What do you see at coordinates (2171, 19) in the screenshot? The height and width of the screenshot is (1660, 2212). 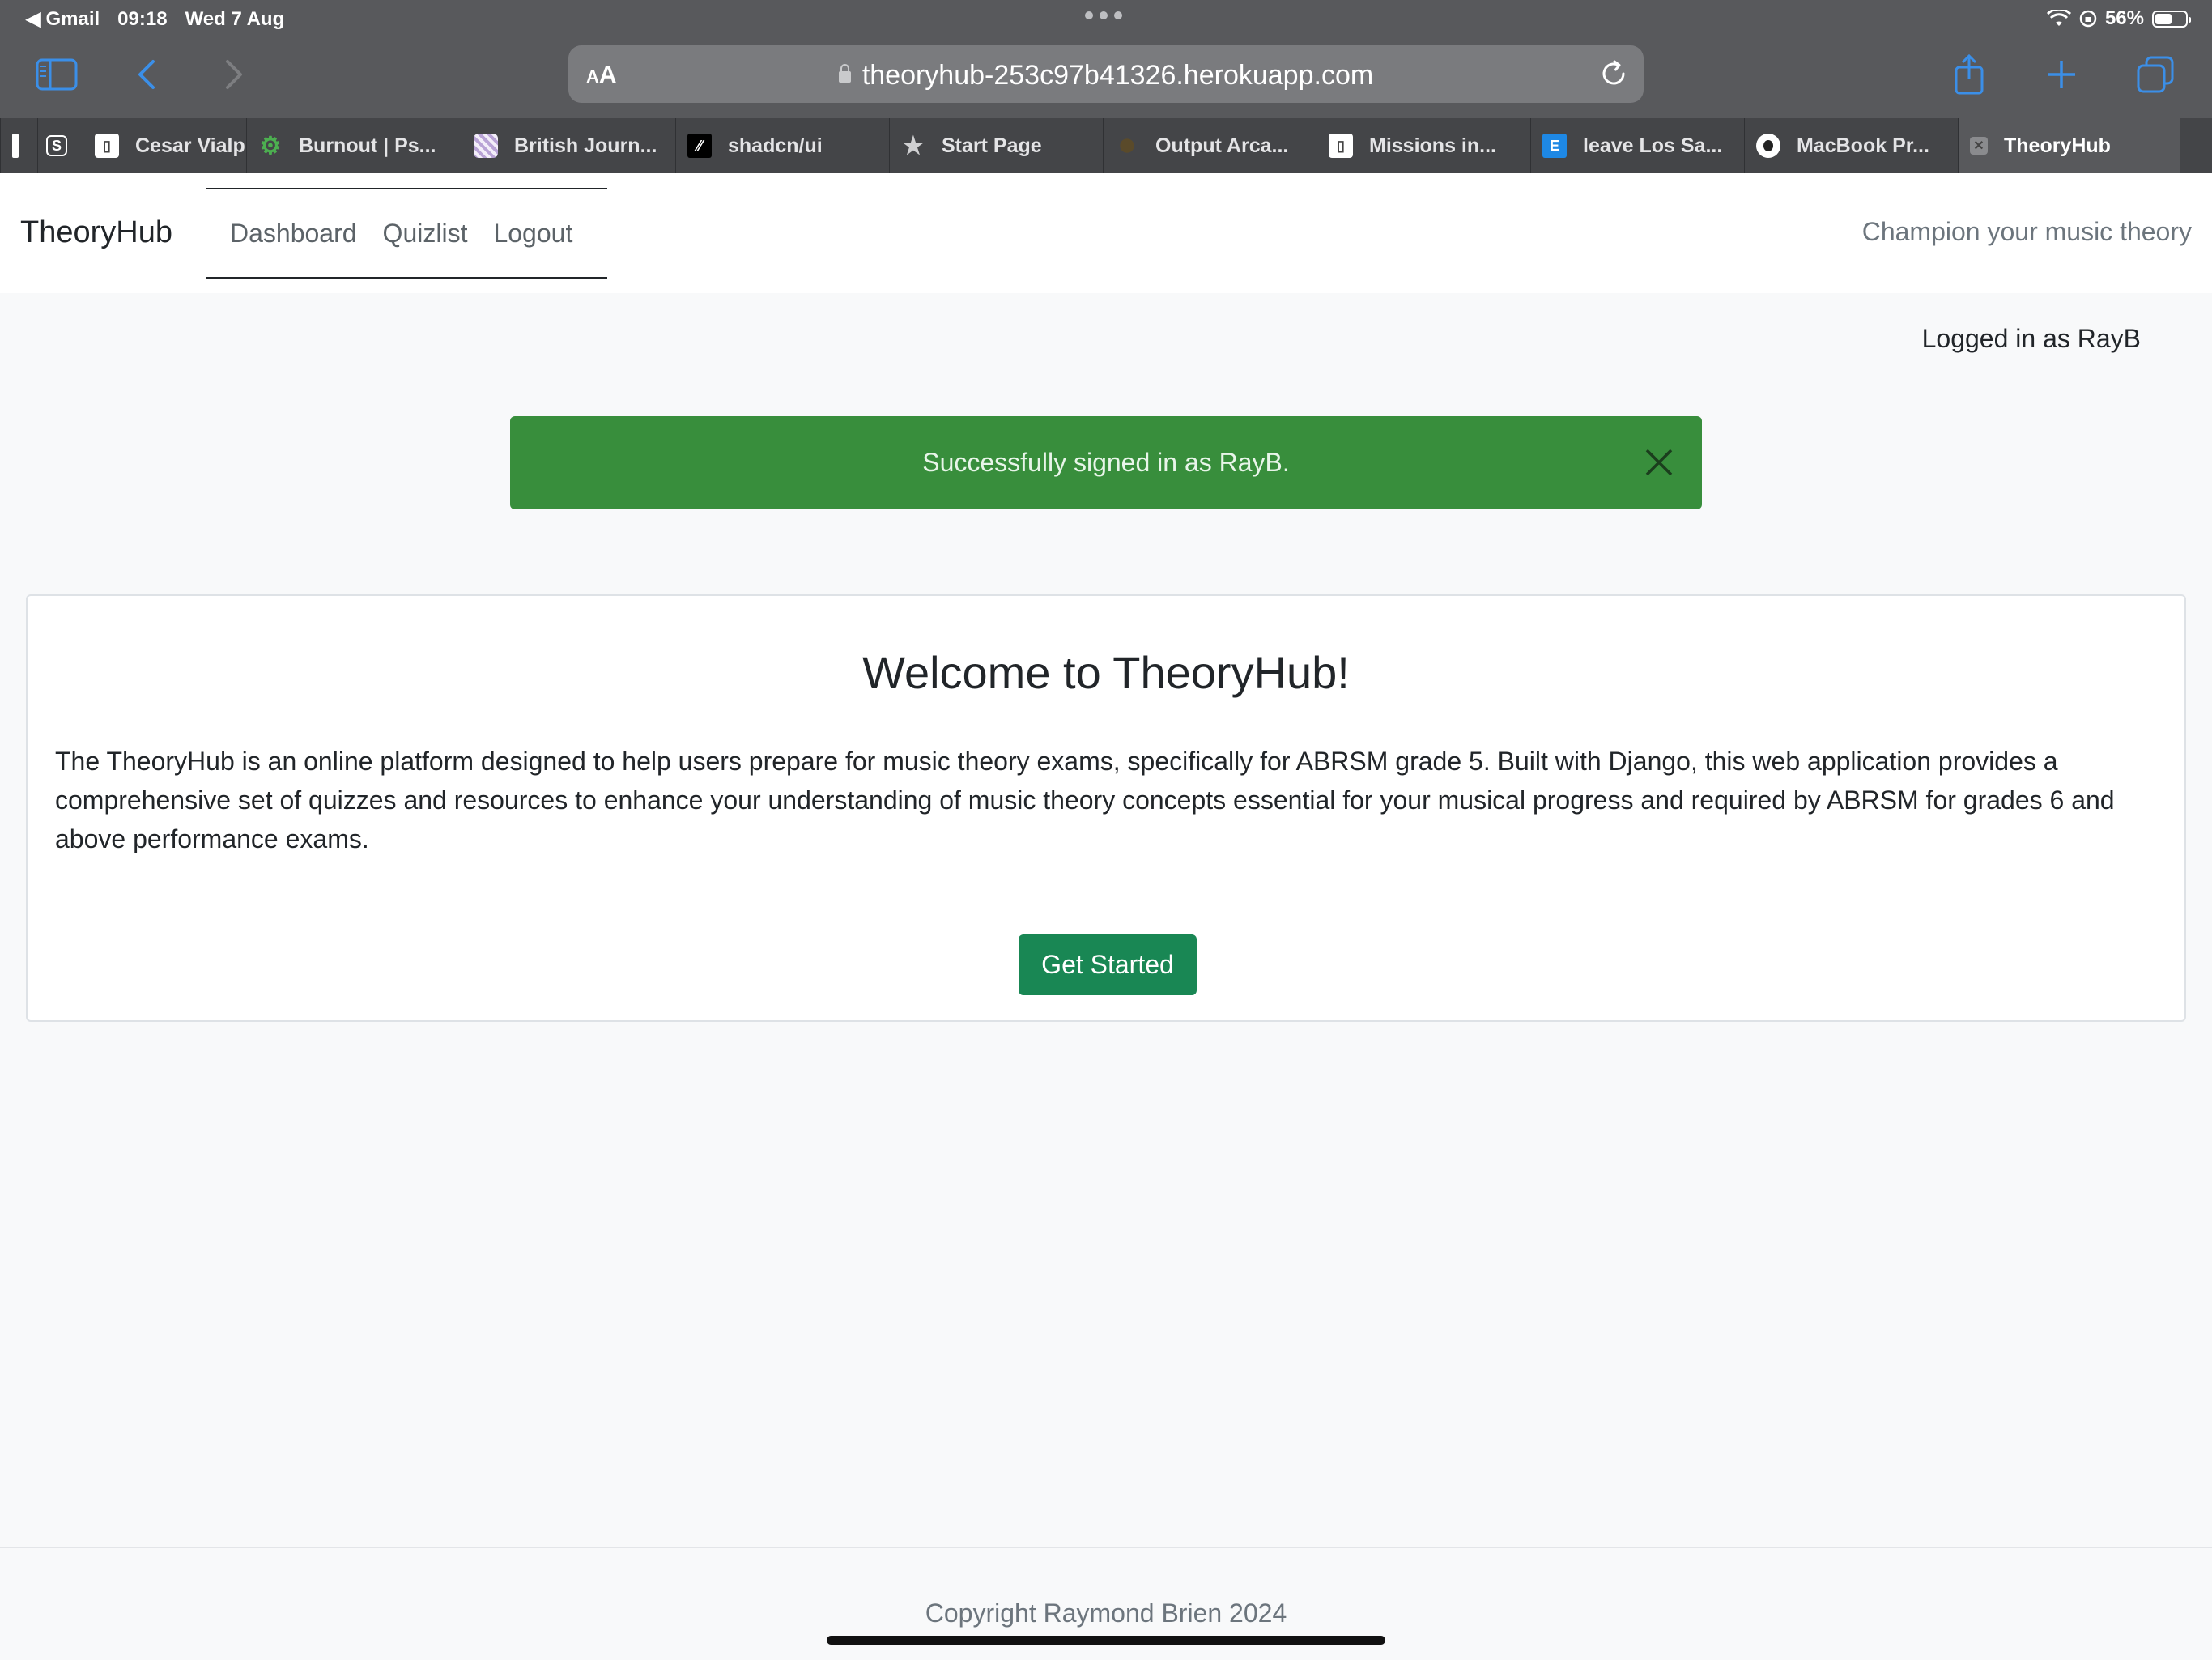 I see `battery-icon` at bounding box center [2171, 19].